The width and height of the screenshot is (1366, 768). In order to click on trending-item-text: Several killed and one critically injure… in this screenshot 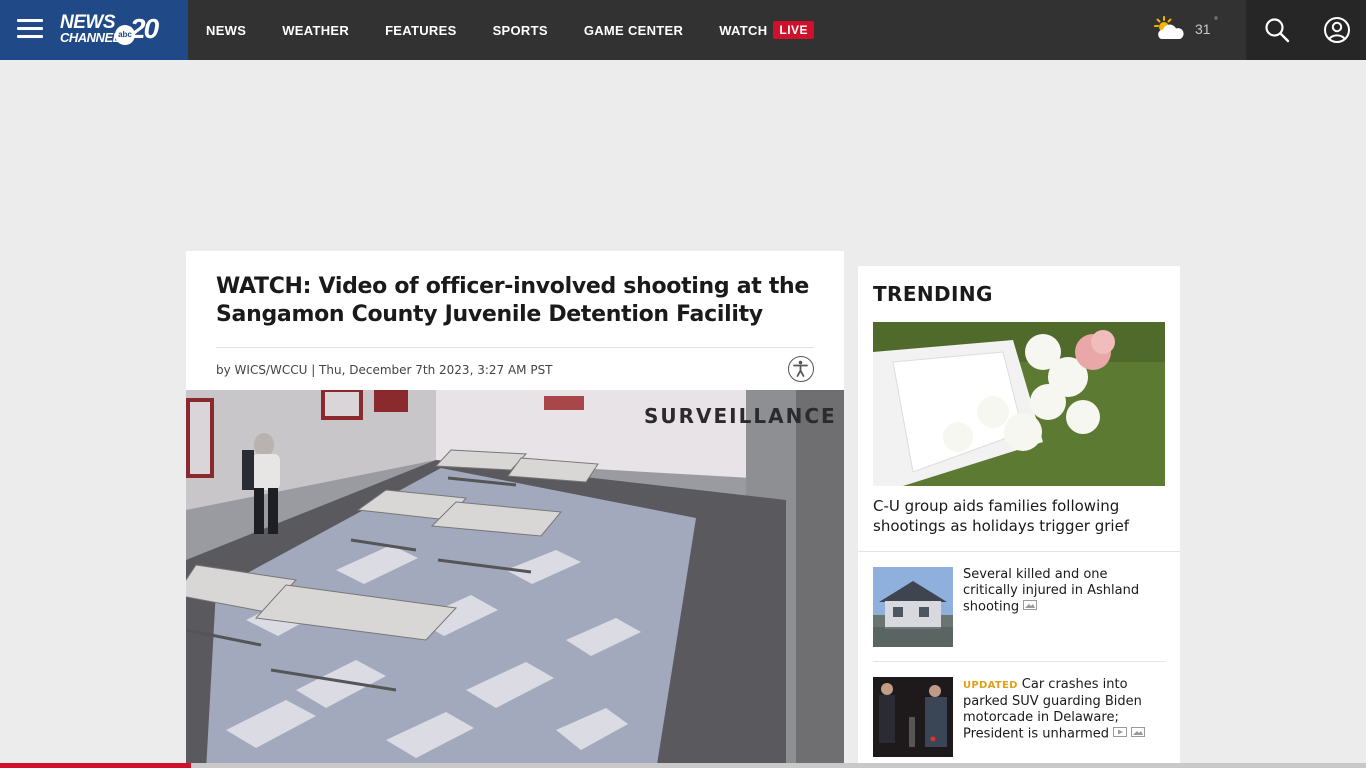, I will do `click(1064, 591)`.